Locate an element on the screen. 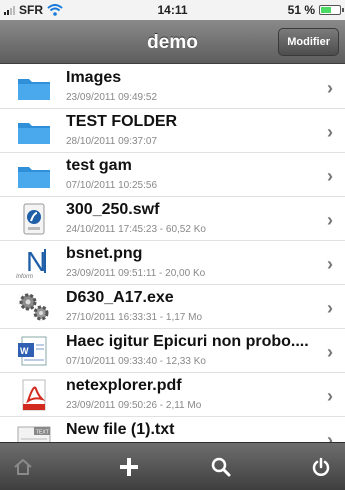  svg-text: N is located at coordinates (36, 262).